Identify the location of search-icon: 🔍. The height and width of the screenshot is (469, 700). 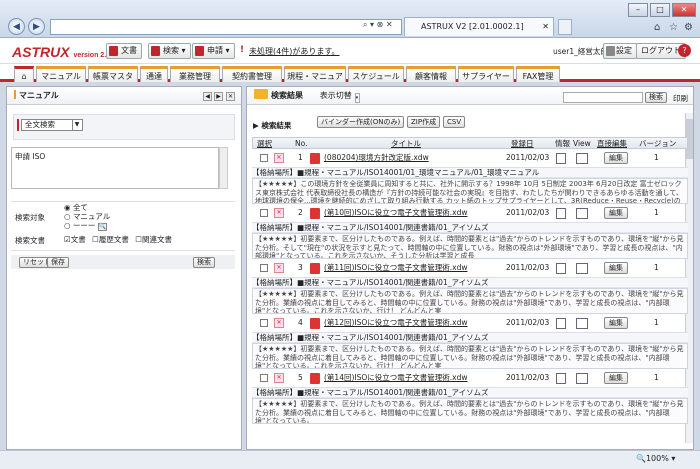
(102, 227).